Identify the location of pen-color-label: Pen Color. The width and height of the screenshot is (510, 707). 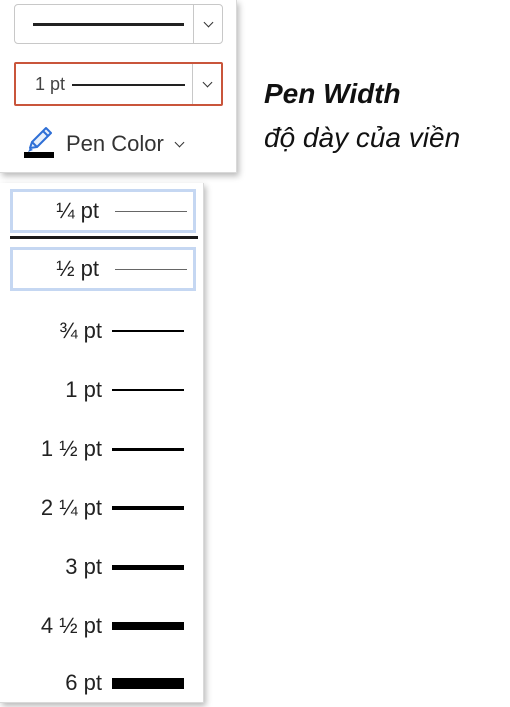
(115, 143).